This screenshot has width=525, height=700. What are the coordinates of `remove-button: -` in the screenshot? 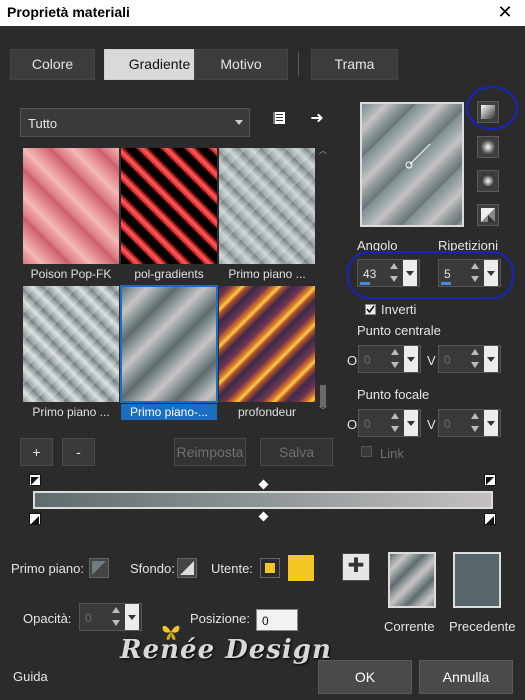 It's located at (78, 452).